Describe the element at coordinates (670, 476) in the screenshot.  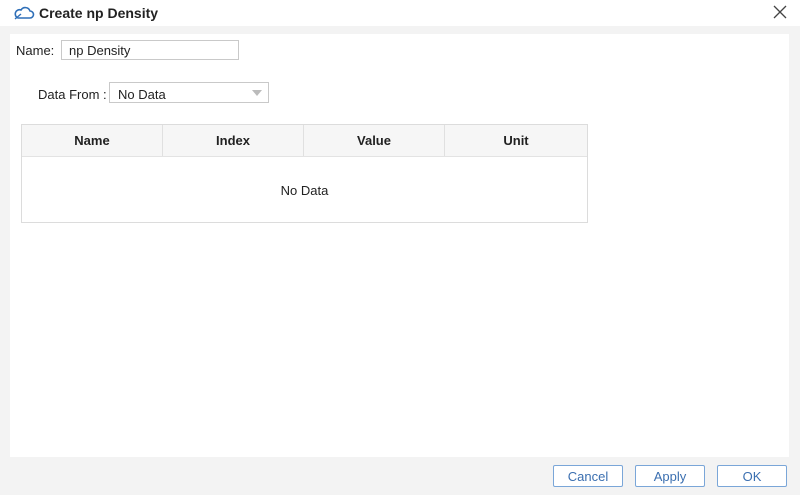
I see `apply-button: Apply` at that location.